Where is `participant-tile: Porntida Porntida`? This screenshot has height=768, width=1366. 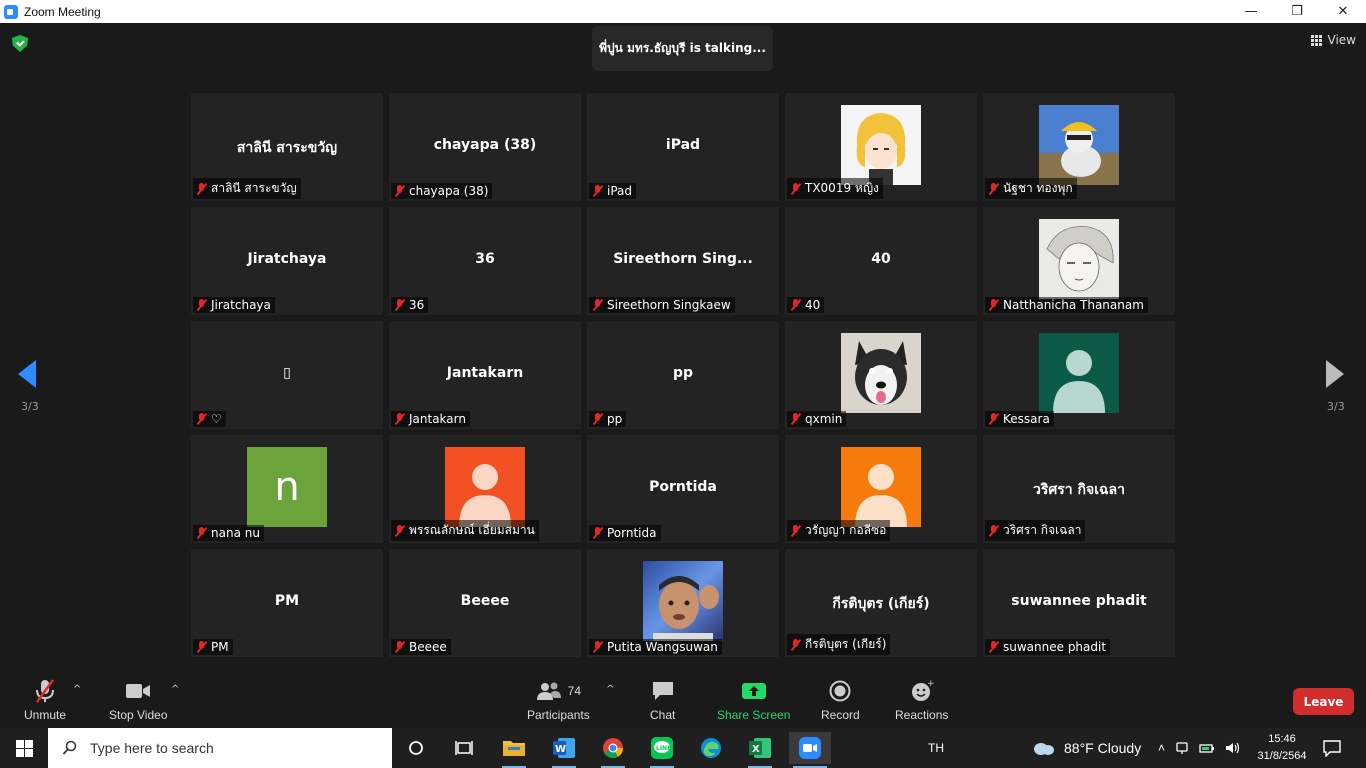
participant-tile: Porntida Porntida is located at coordinates (683, 489).